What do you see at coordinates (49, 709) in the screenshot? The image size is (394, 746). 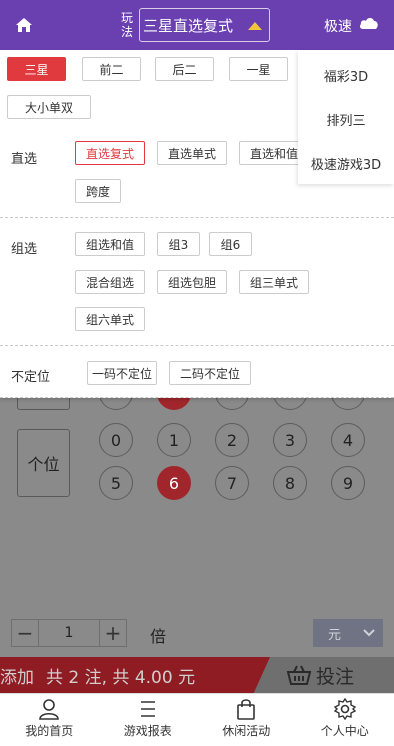 I see `user-icon` at bounding box center [49, 709].